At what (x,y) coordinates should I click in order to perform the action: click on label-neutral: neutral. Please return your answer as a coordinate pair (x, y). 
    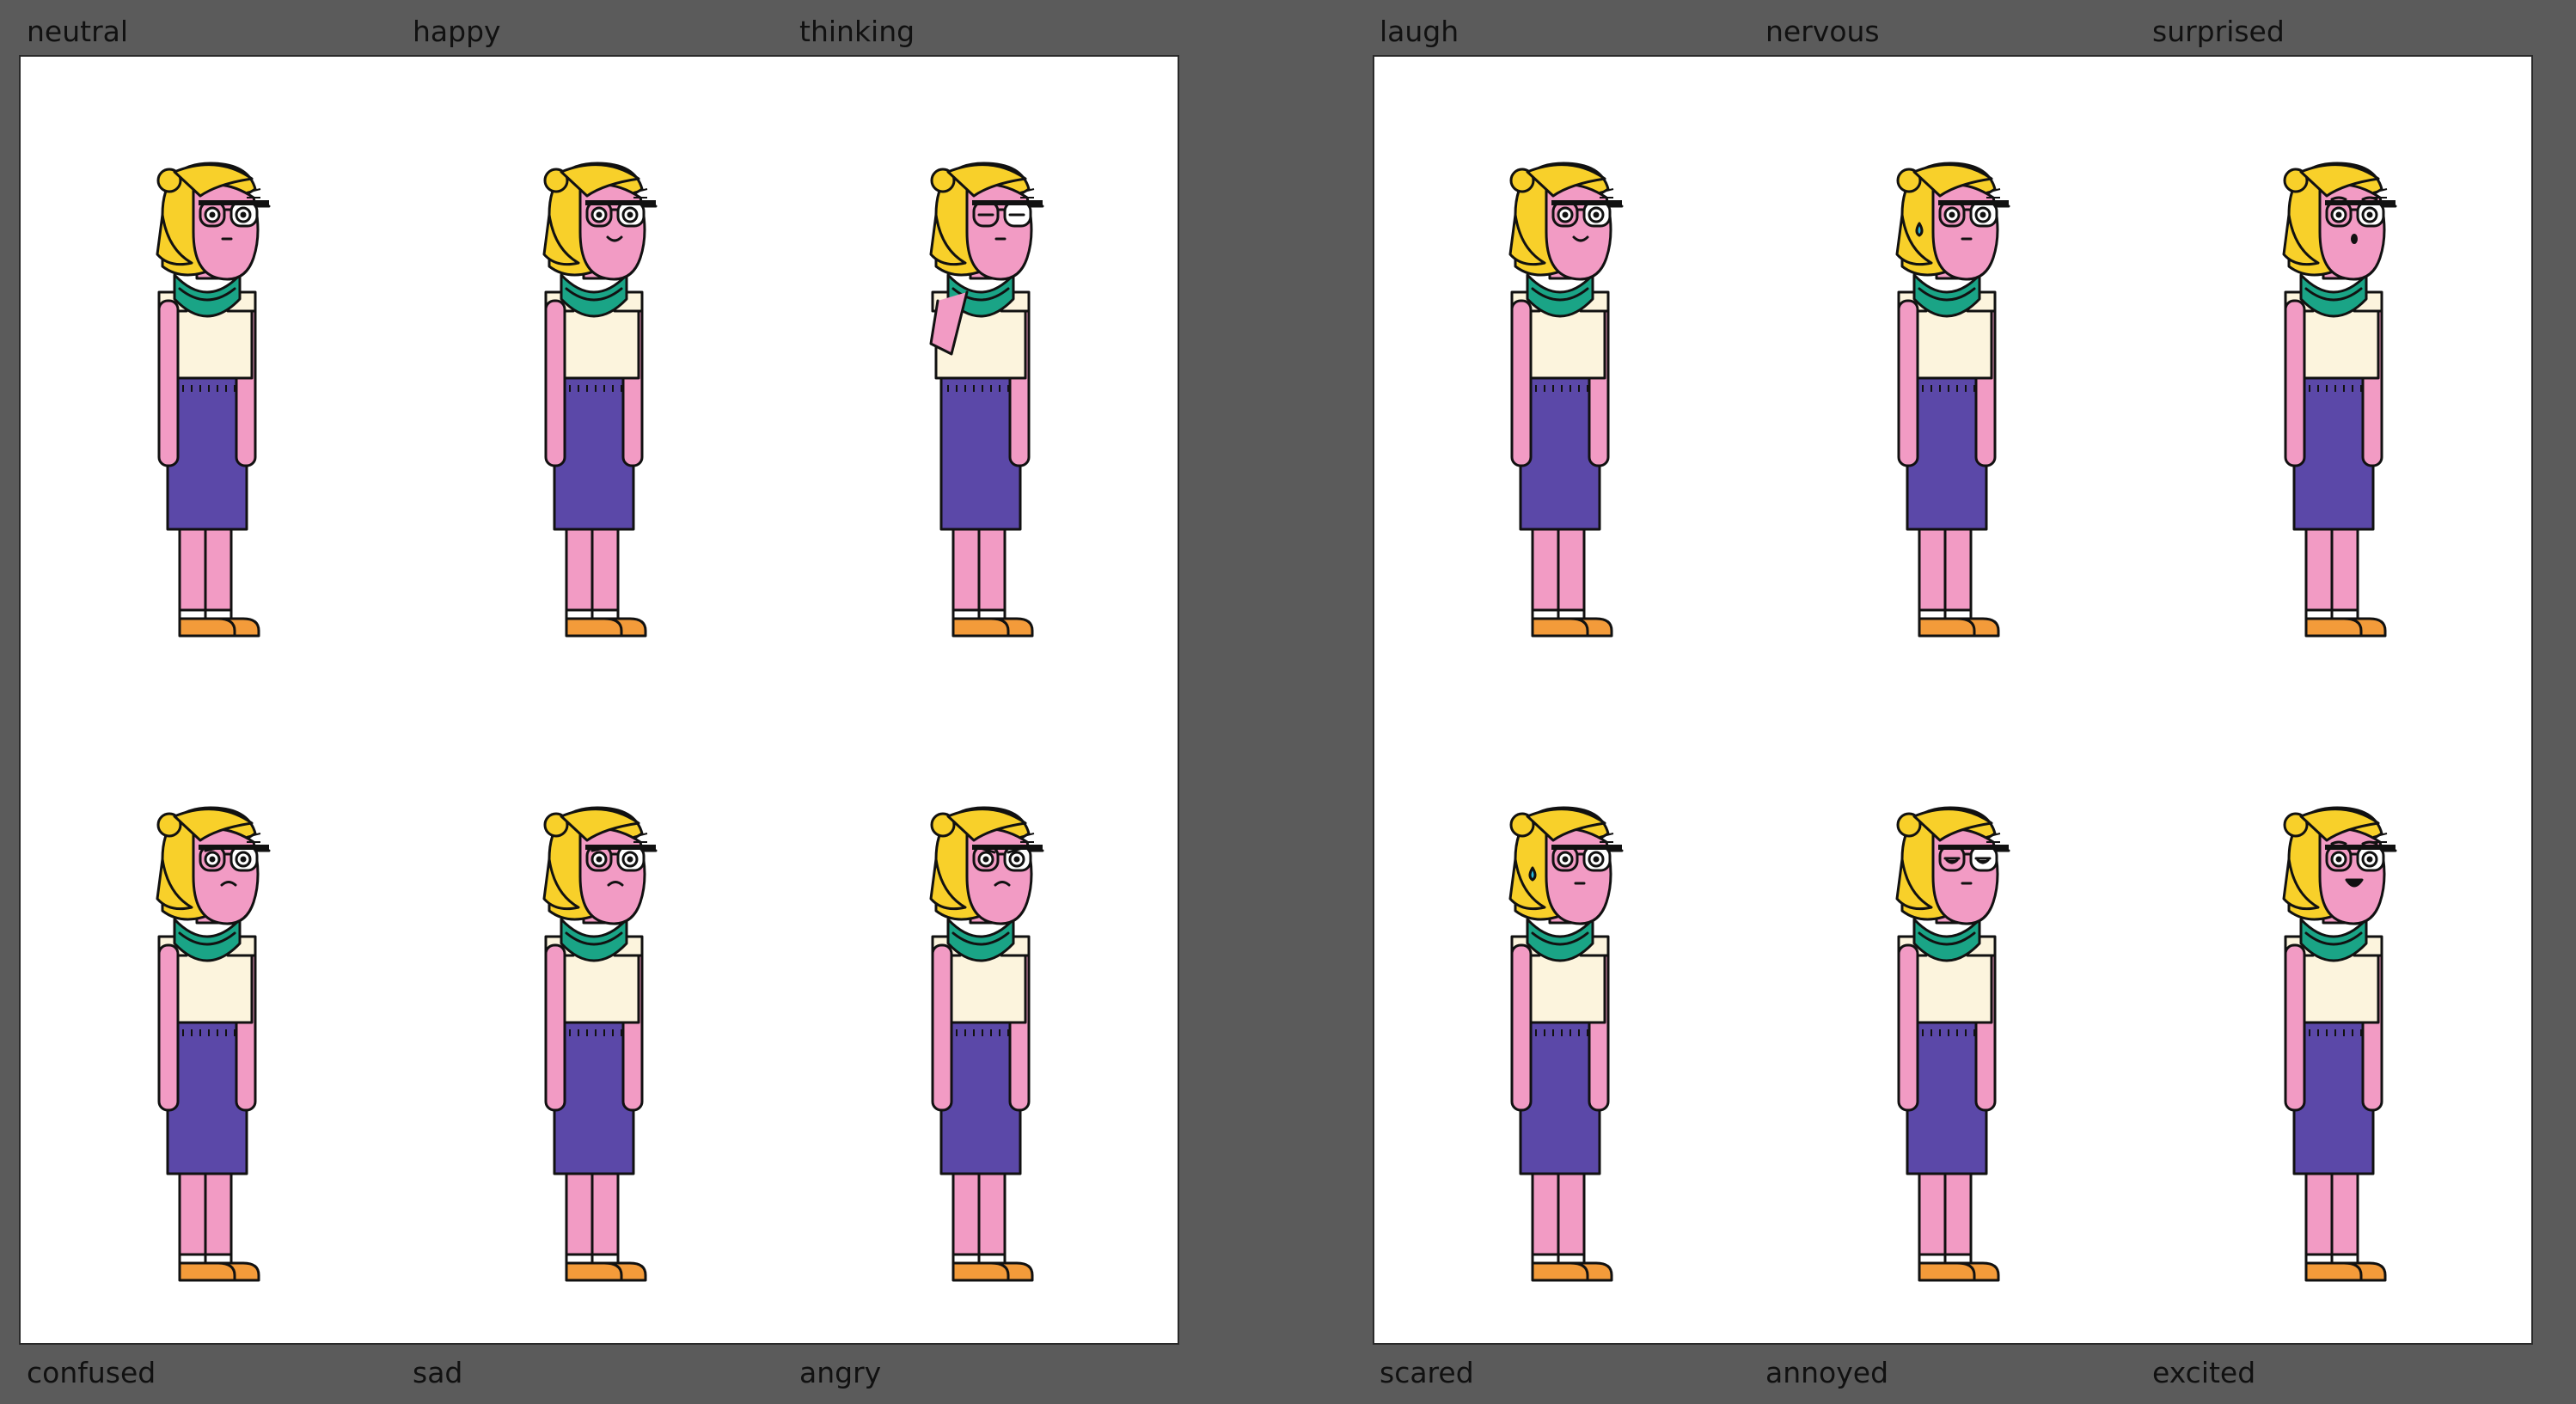
    Looking at the image, I should click on (78, 31).